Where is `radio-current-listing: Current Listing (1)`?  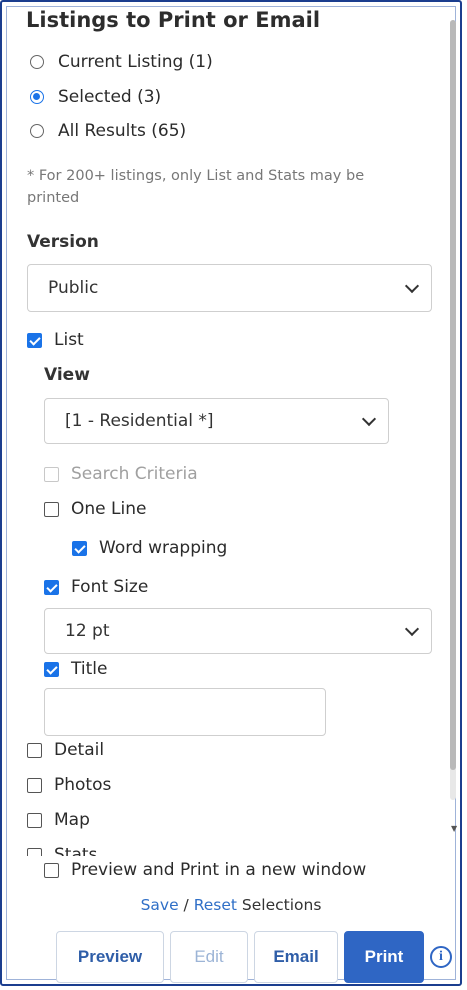
radio-current-listing: Current Listing (1) is located at coordinates (121, 62).